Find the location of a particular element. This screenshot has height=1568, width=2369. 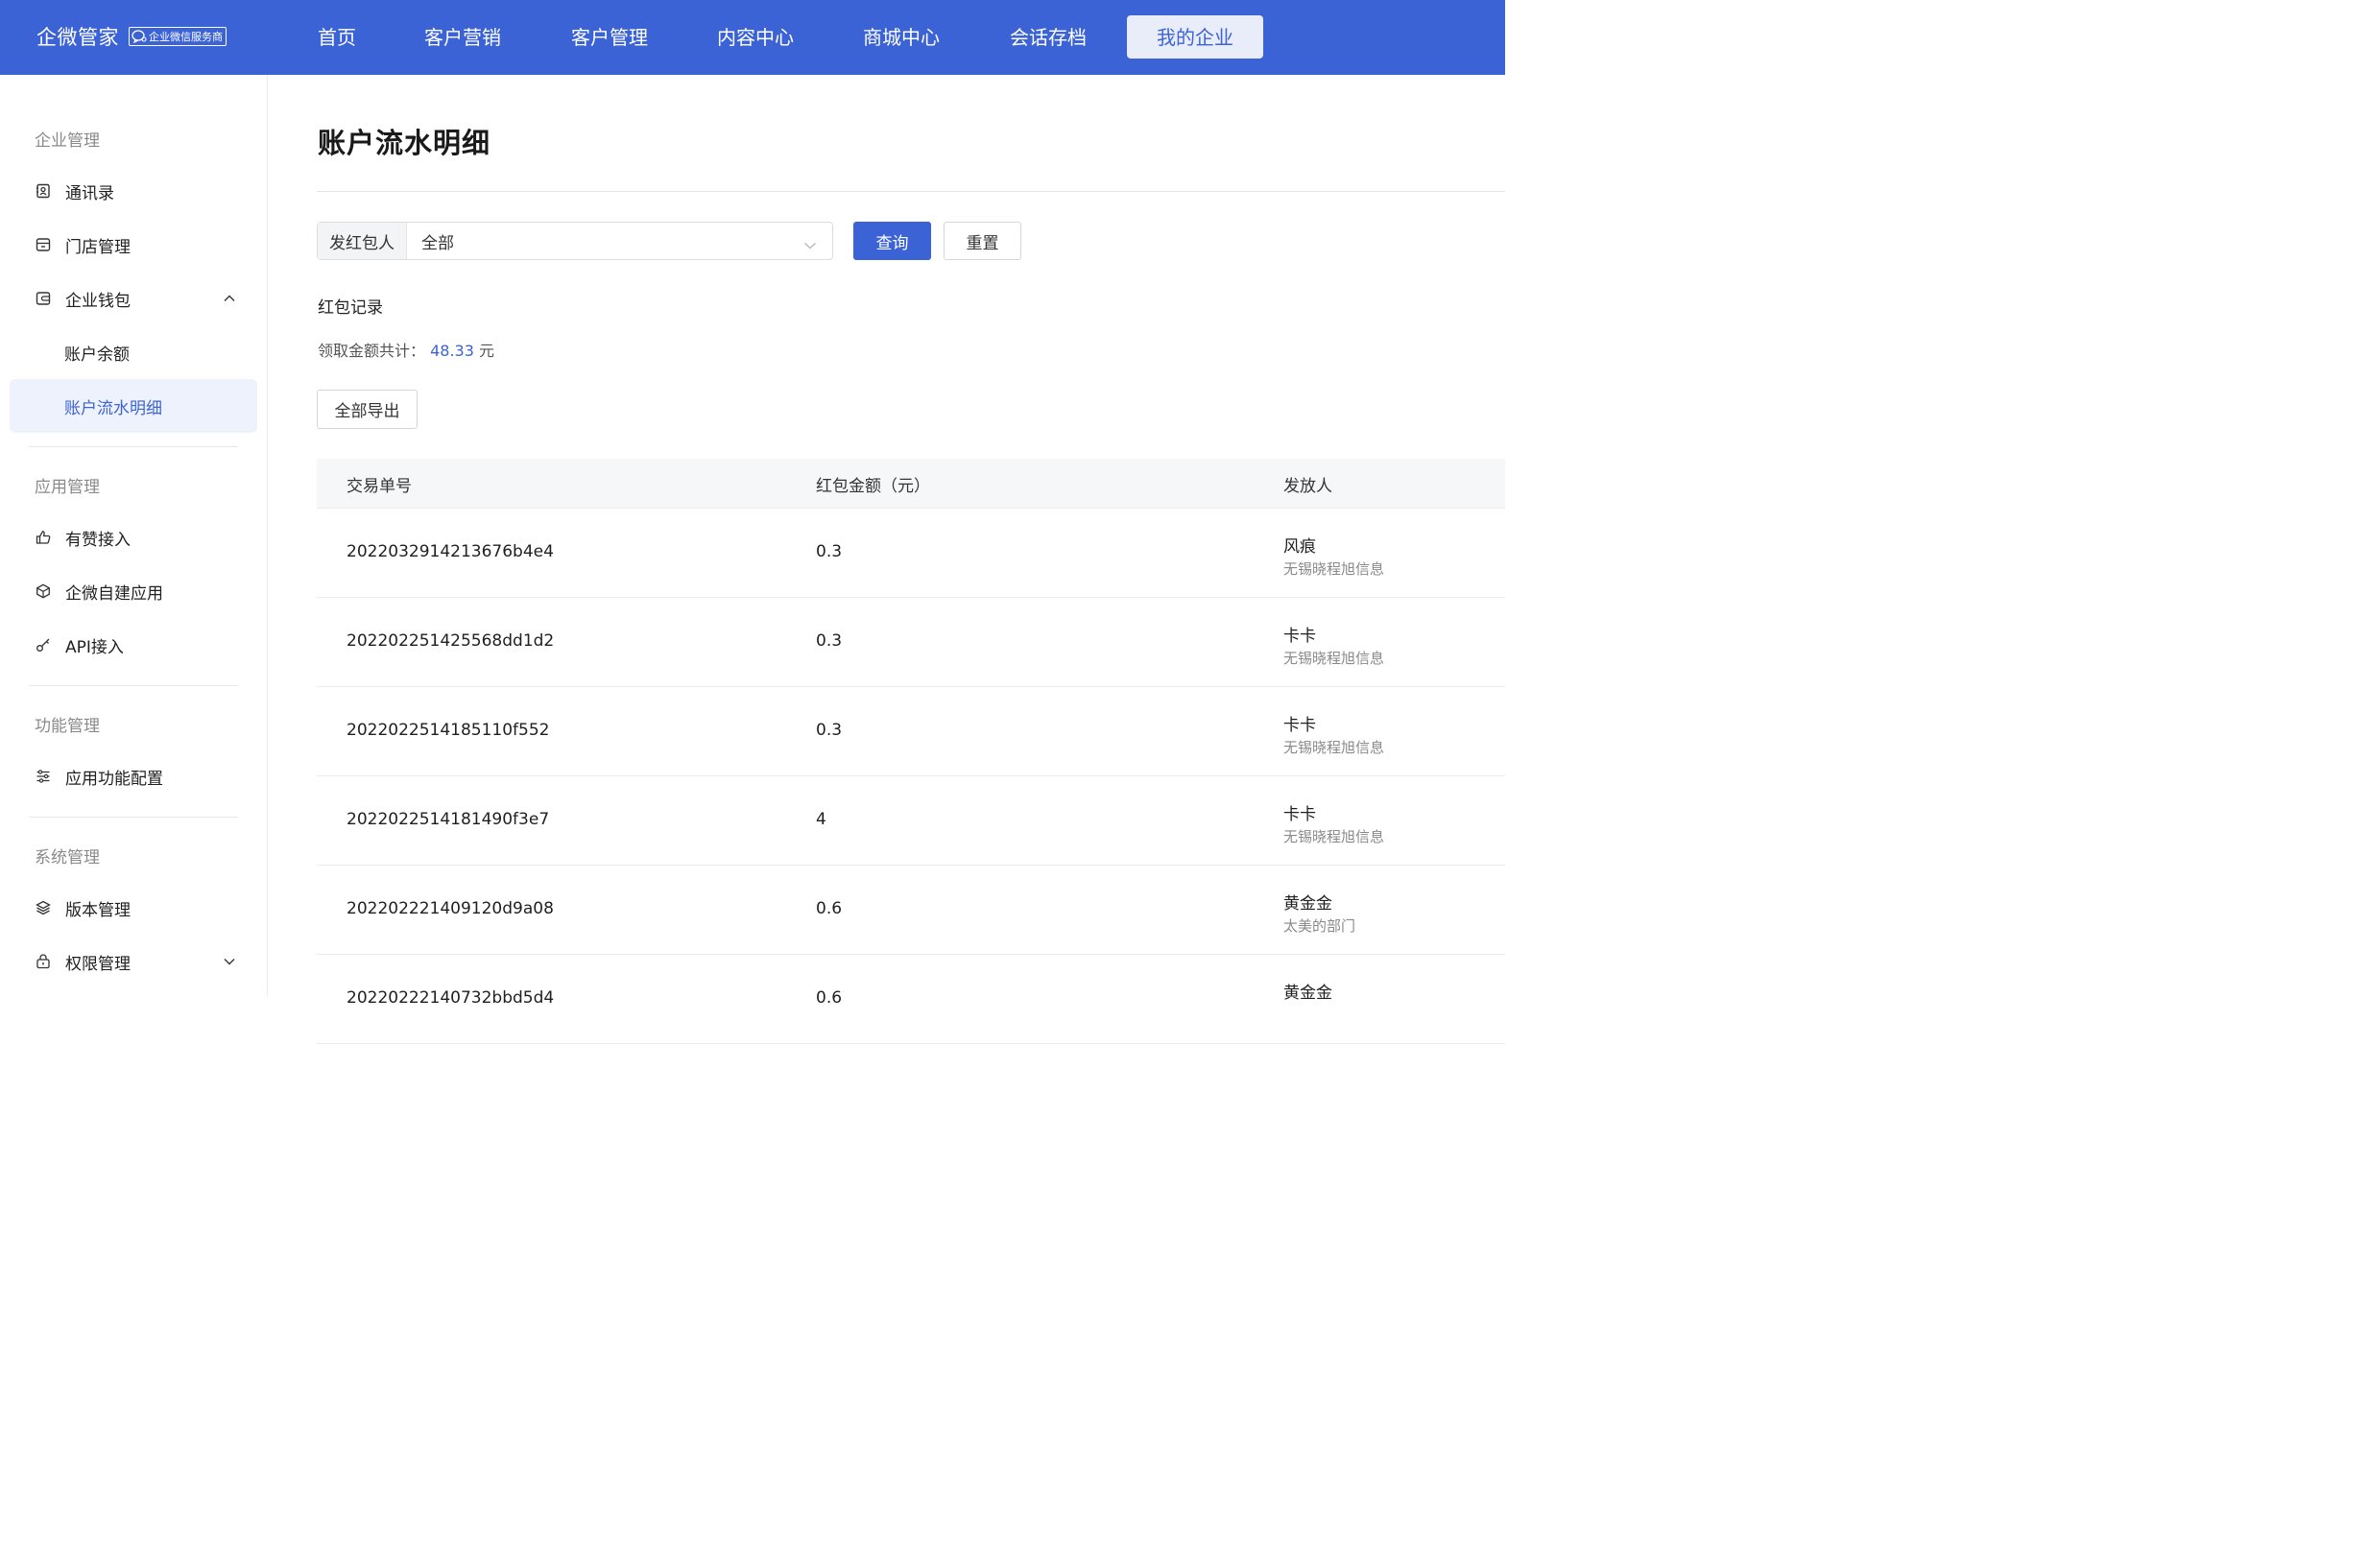

total-unit: 元 is located at coordinates (487, 351).